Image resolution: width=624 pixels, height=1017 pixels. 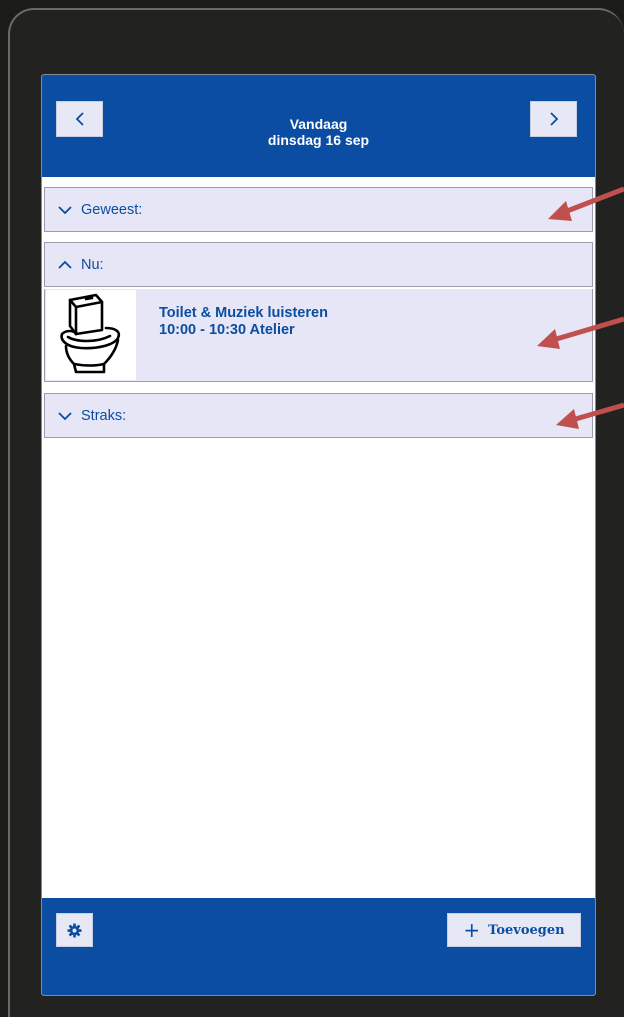 I want to click on chevron-right-icon, so click(x=553, y=119).